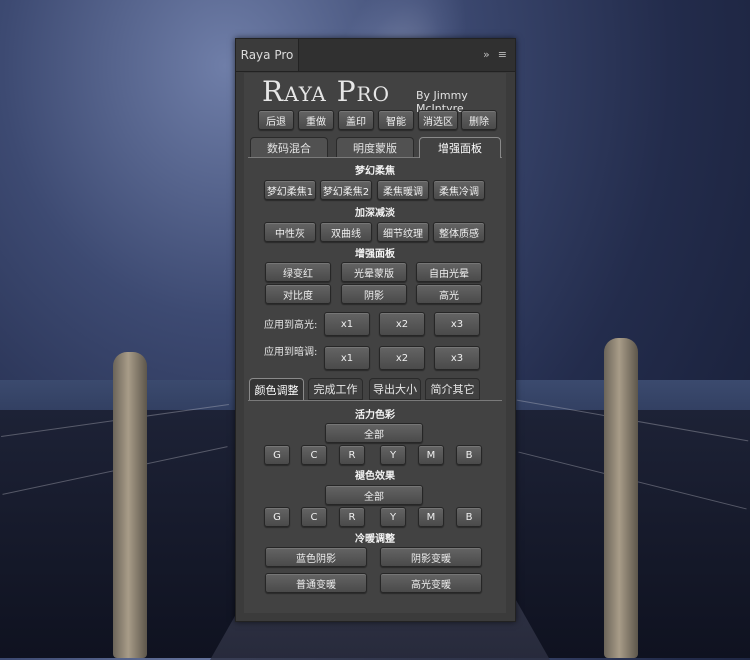  What do you see at coordinates (346, 232) in the screenshot?
I see `dual-curve-button: 双曲线` at bounding box center [346, 232].